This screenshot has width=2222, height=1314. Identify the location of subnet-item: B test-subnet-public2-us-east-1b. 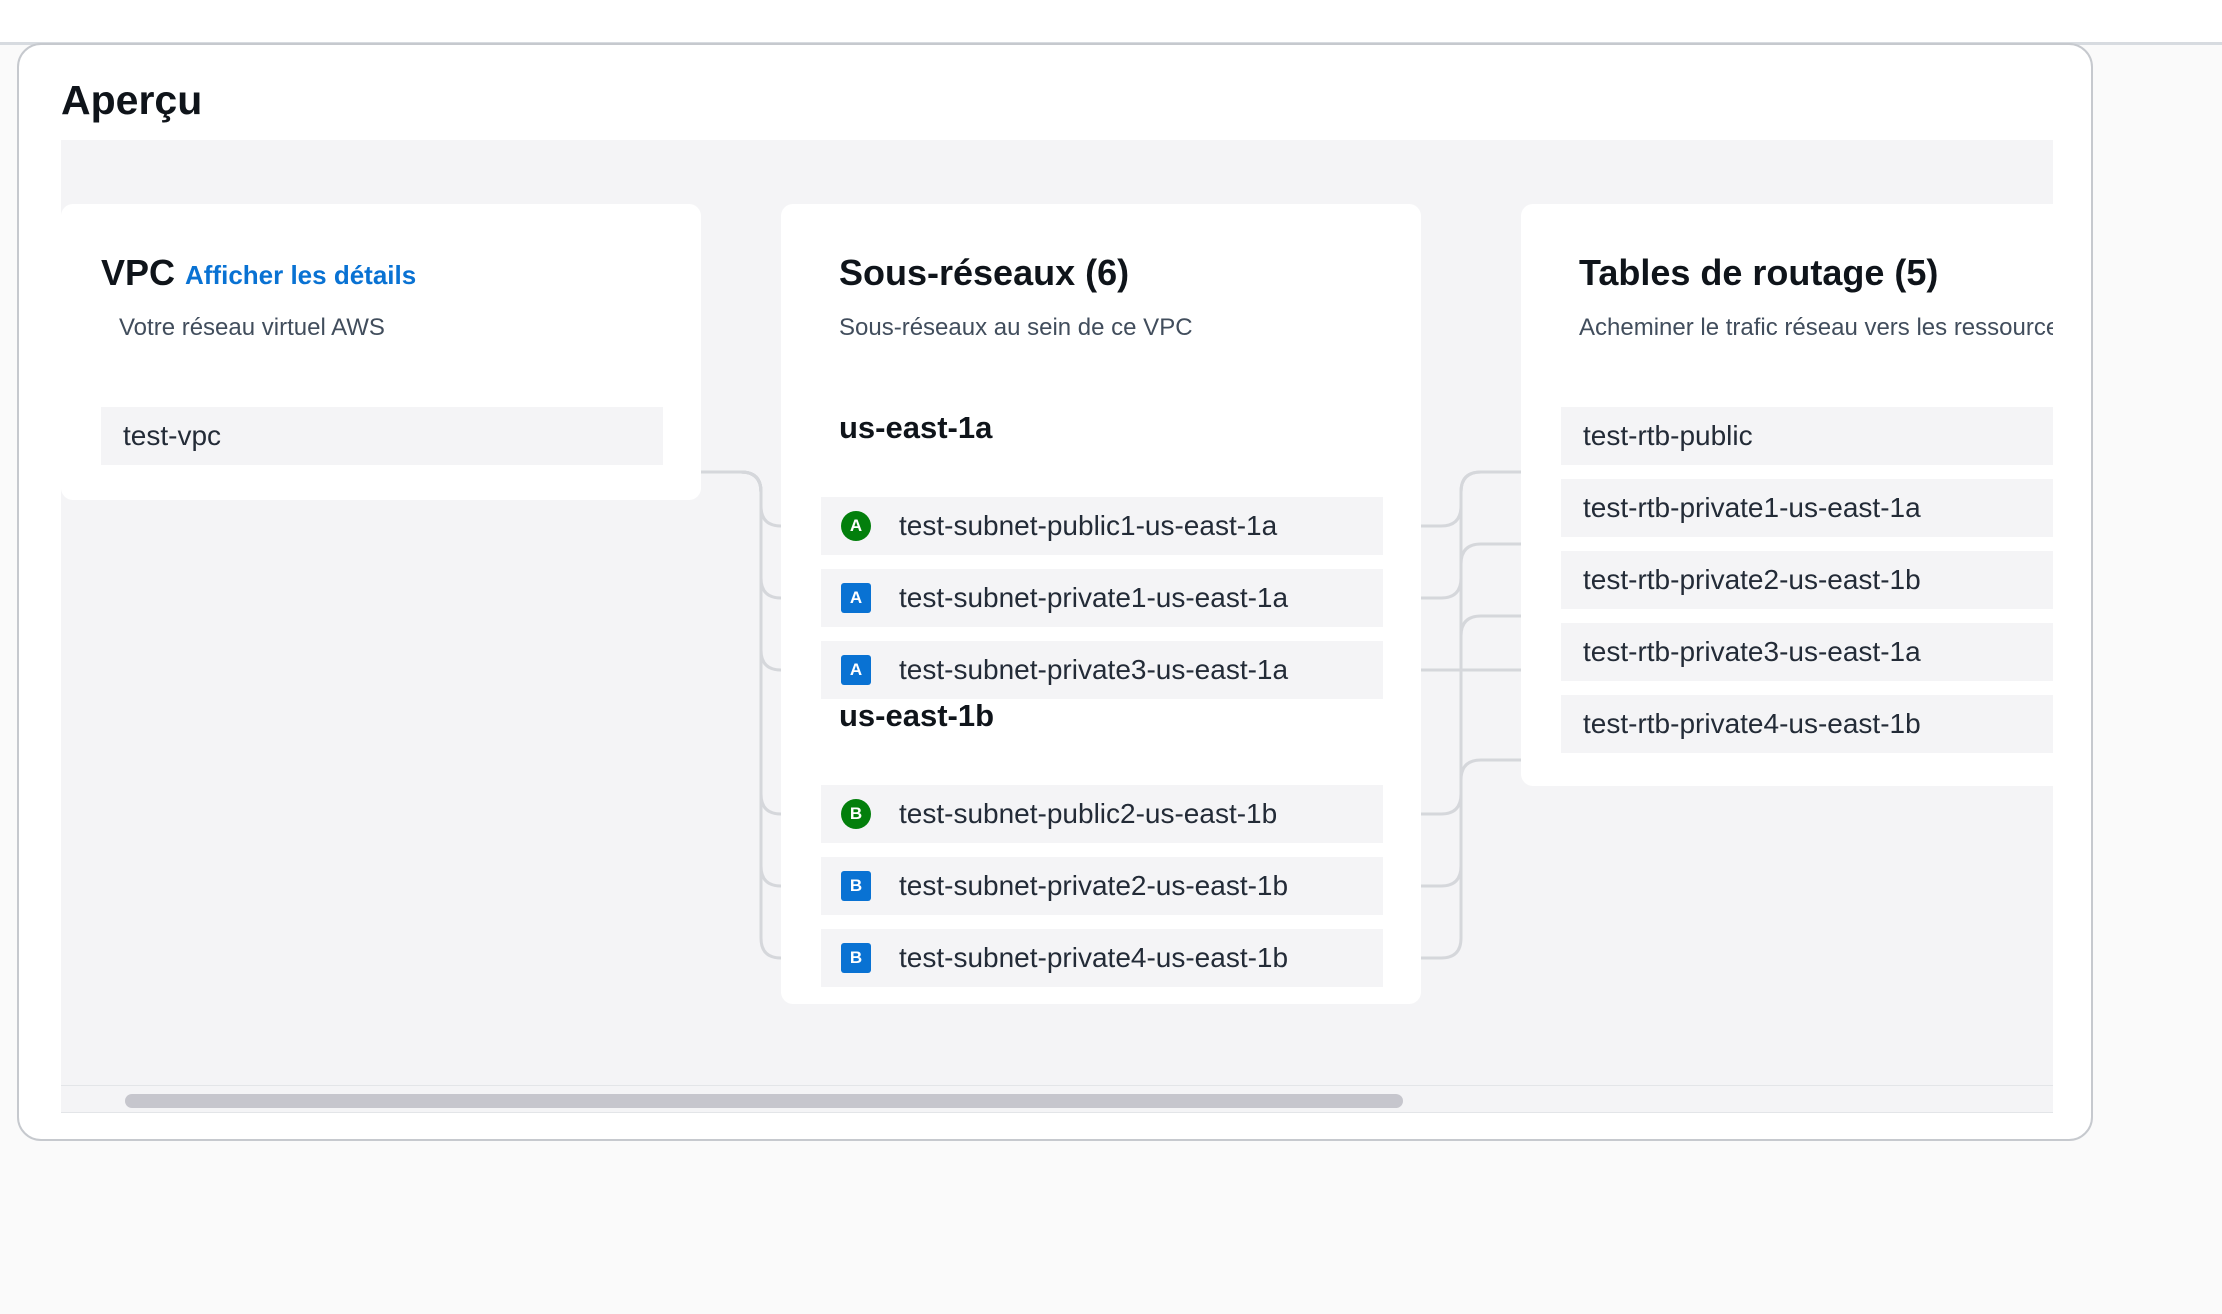
(1102, 814).